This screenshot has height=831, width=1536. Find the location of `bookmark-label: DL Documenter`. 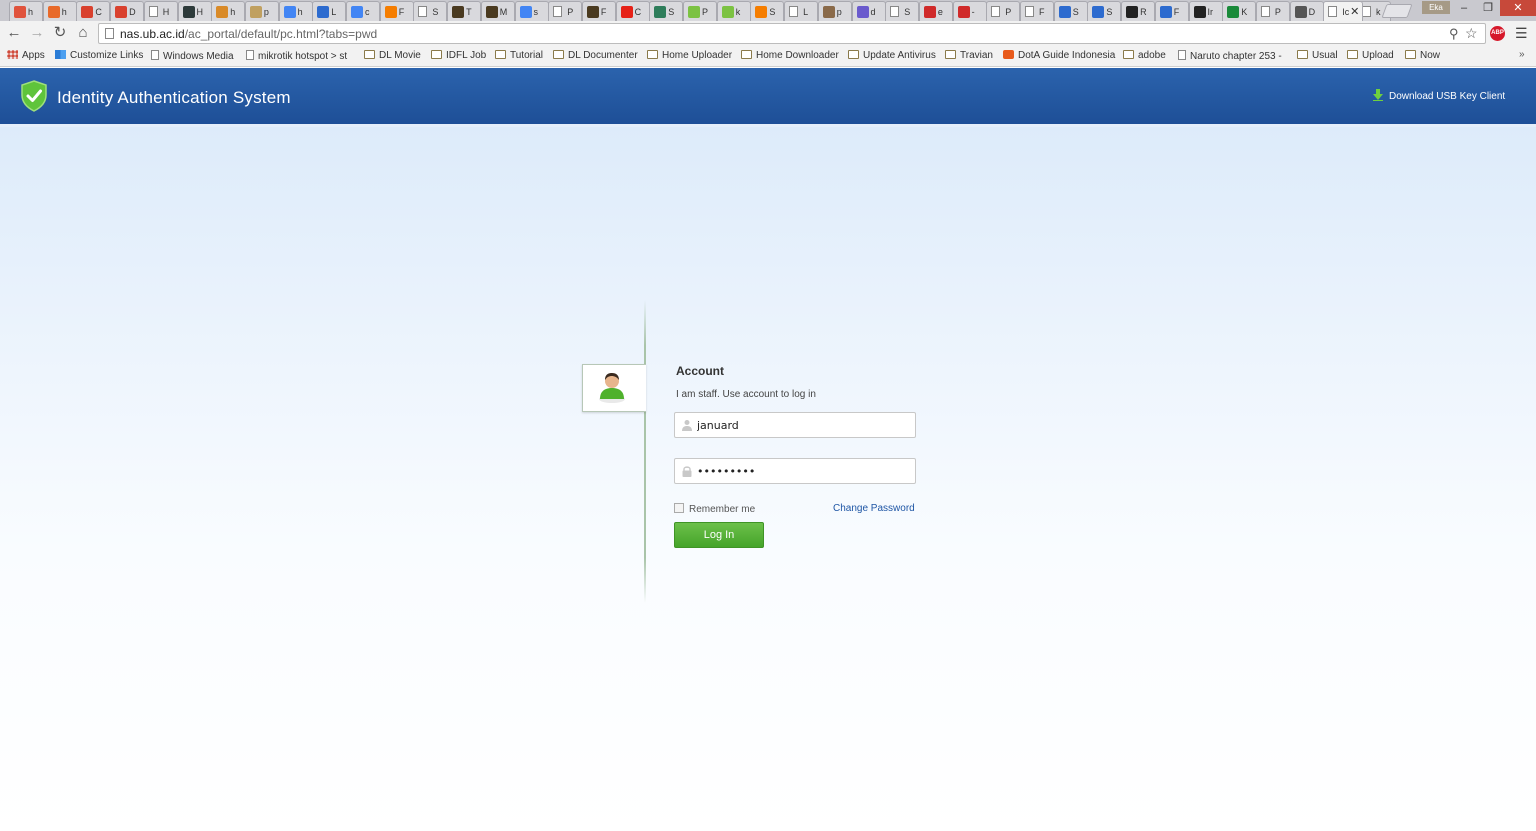

bookmark-label: DL Documenter is located at coordinates (603, 55).